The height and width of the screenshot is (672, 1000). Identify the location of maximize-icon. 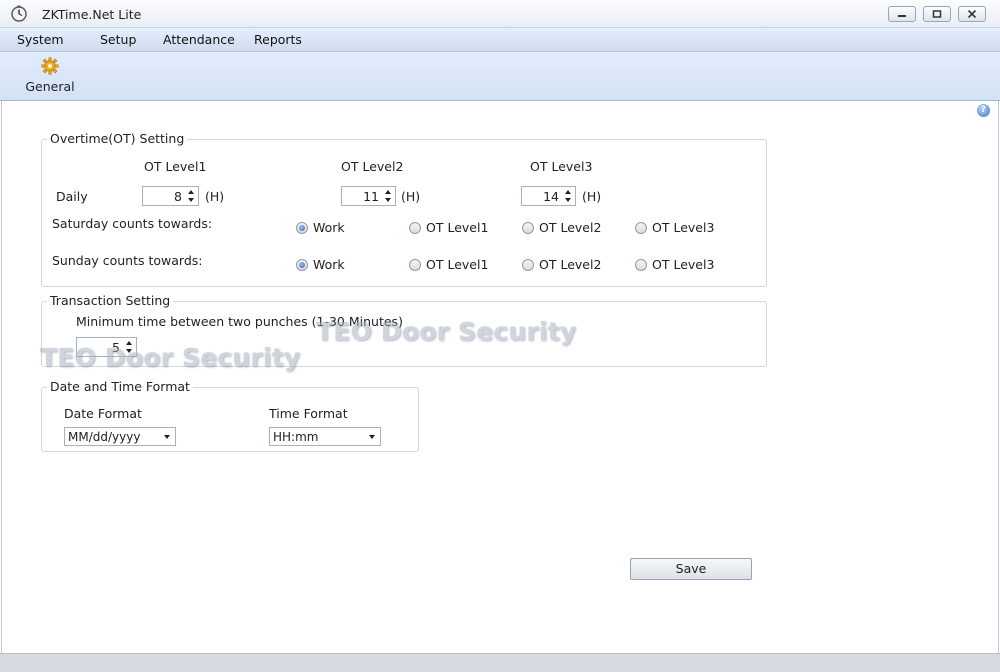
(937, 14).